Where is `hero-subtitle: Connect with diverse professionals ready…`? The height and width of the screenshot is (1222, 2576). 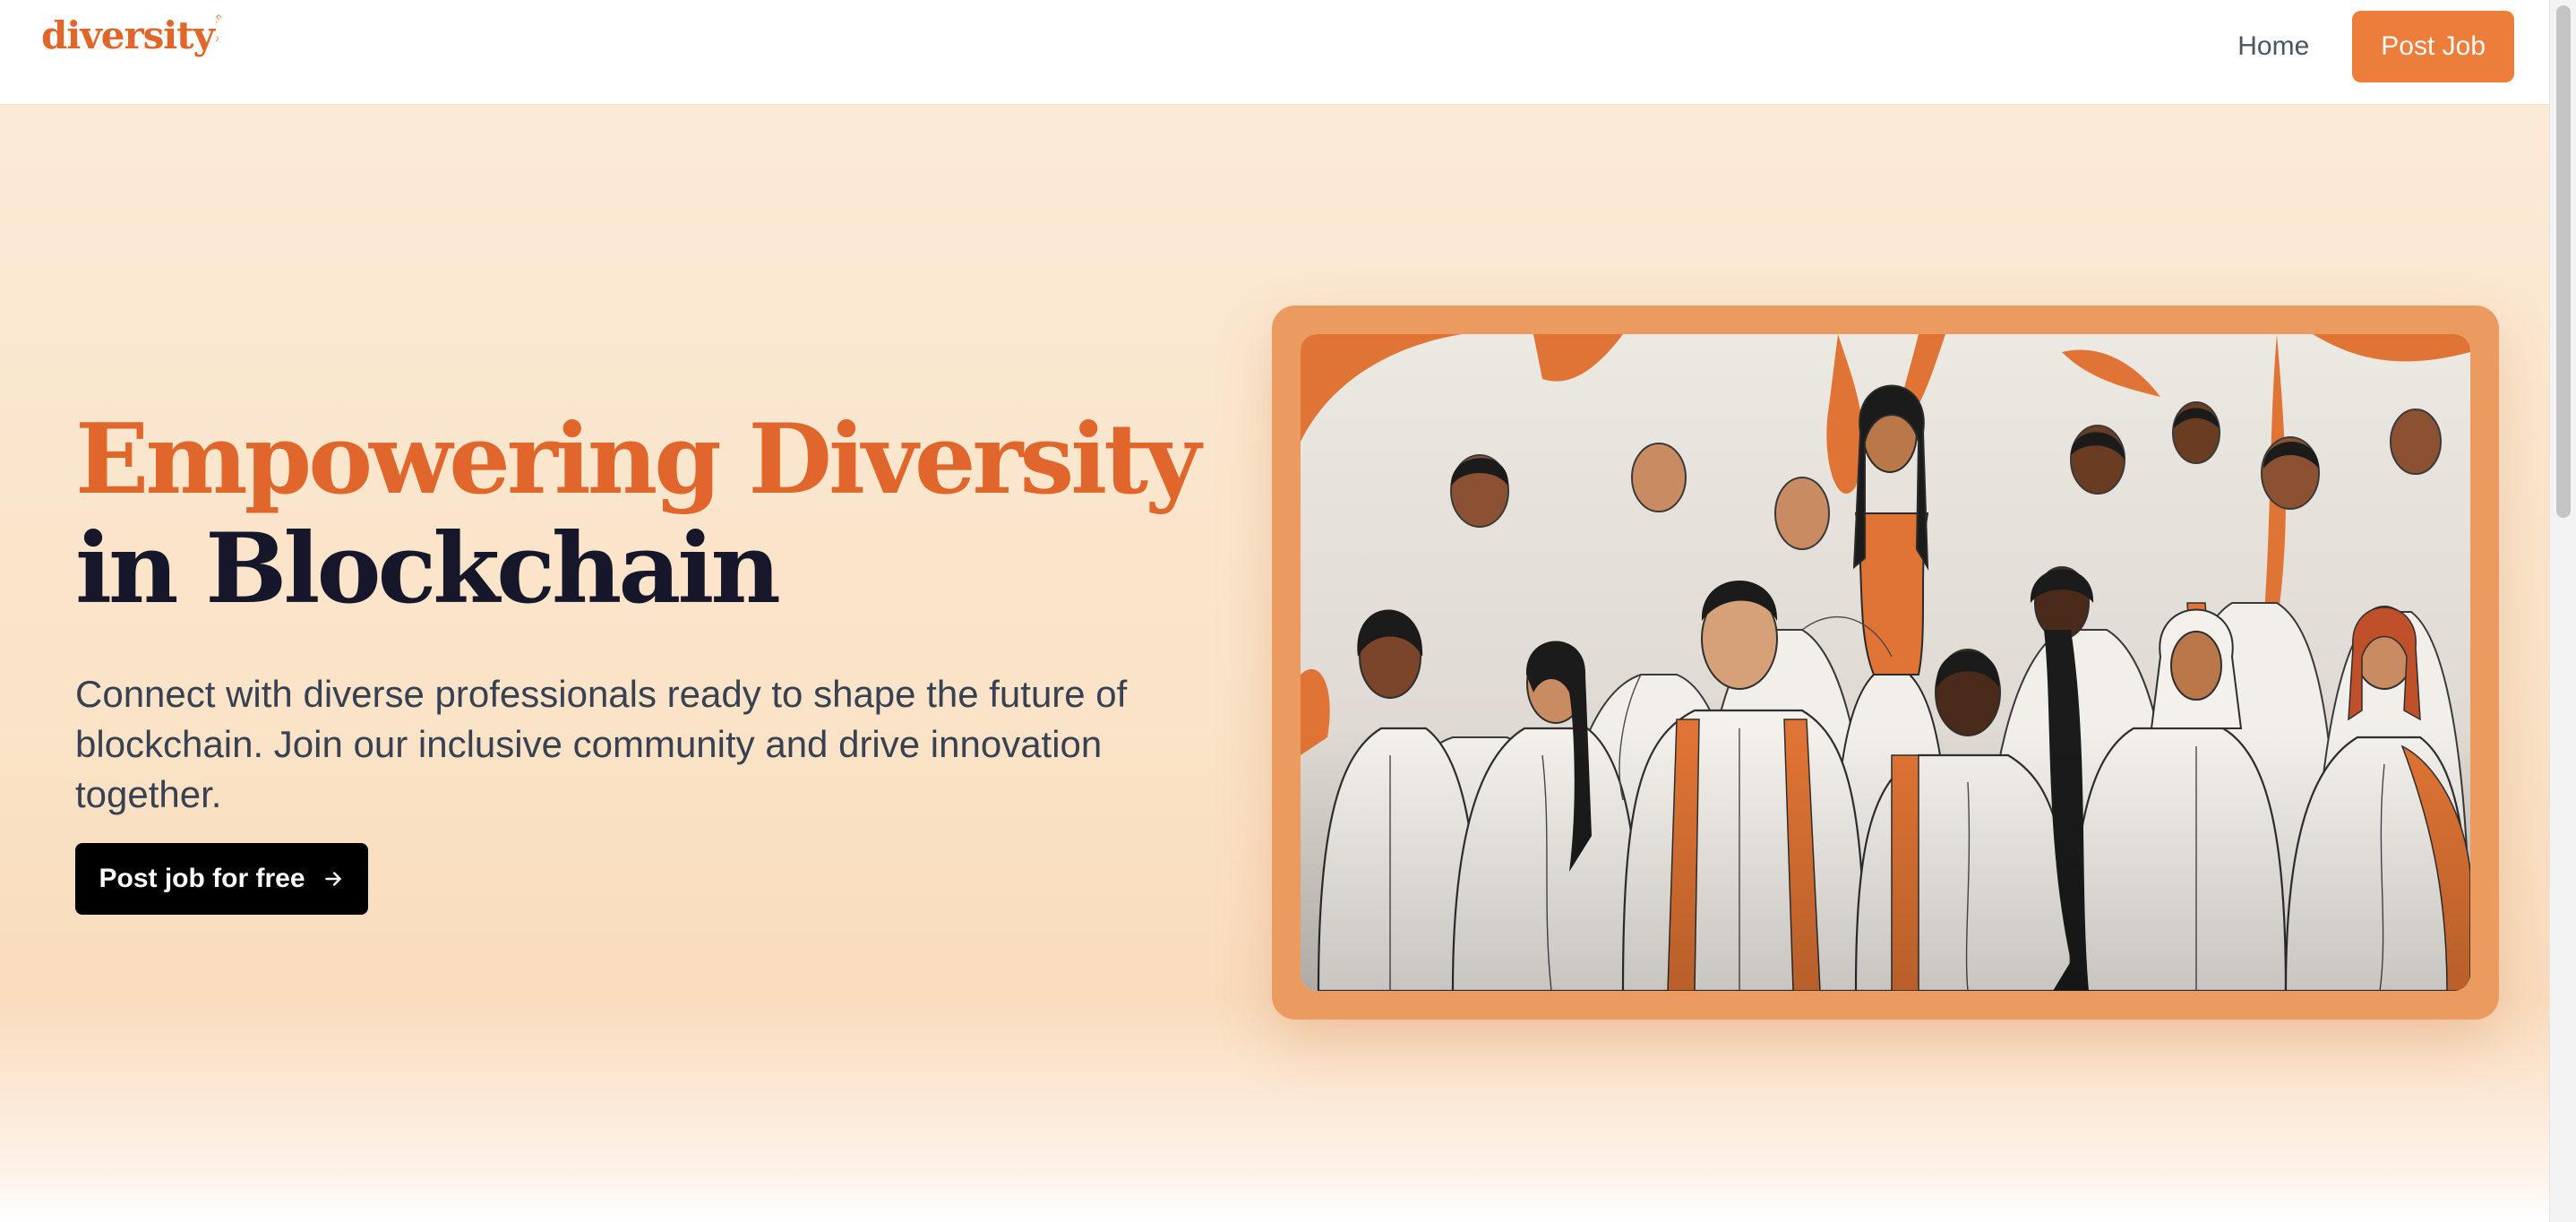 hero-subtitle: Connect with diverse professionals ready… is located at coordinates (601, 744).